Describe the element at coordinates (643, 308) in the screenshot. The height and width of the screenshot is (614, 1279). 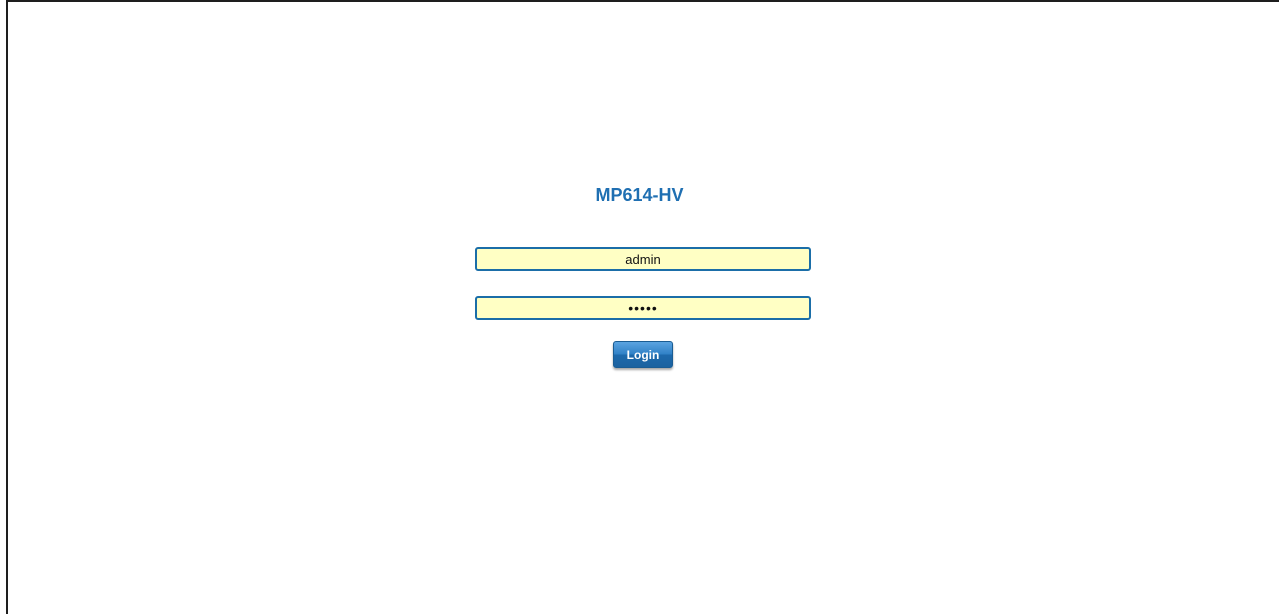
I see `password-input` at that location.